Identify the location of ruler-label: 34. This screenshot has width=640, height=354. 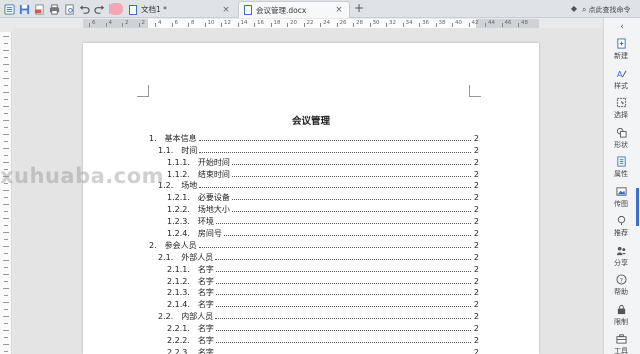
(409, 23).